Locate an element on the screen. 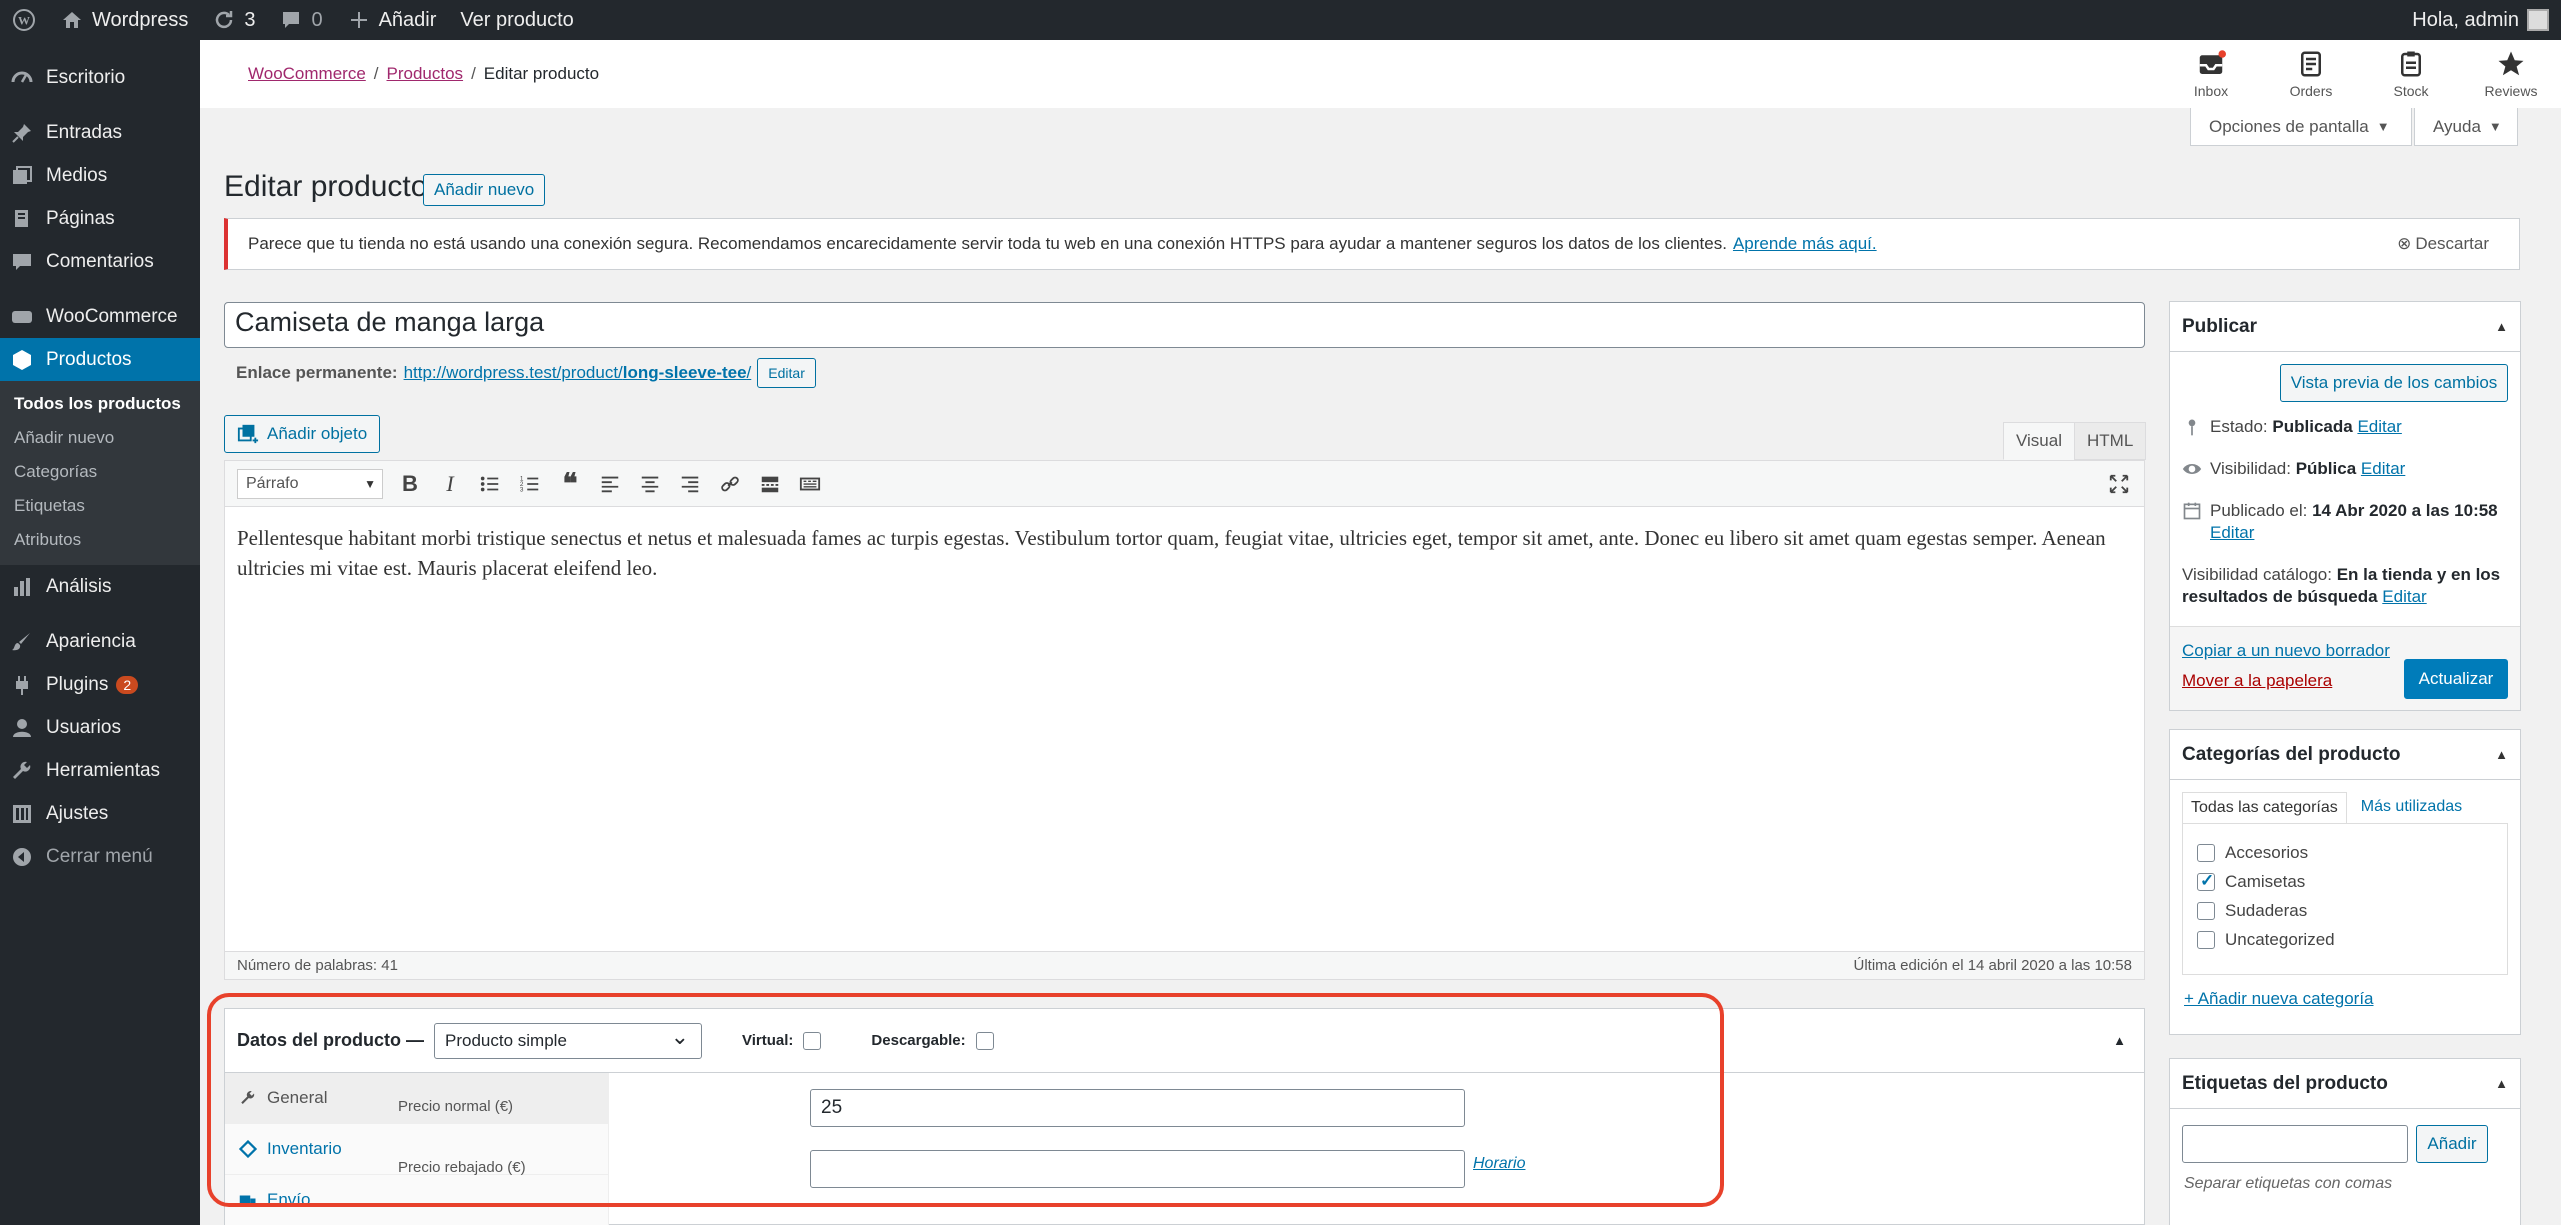 The image size is (2561, 1225). breadcrumb-productos-link: Productos is located at coordinates (425, 73).